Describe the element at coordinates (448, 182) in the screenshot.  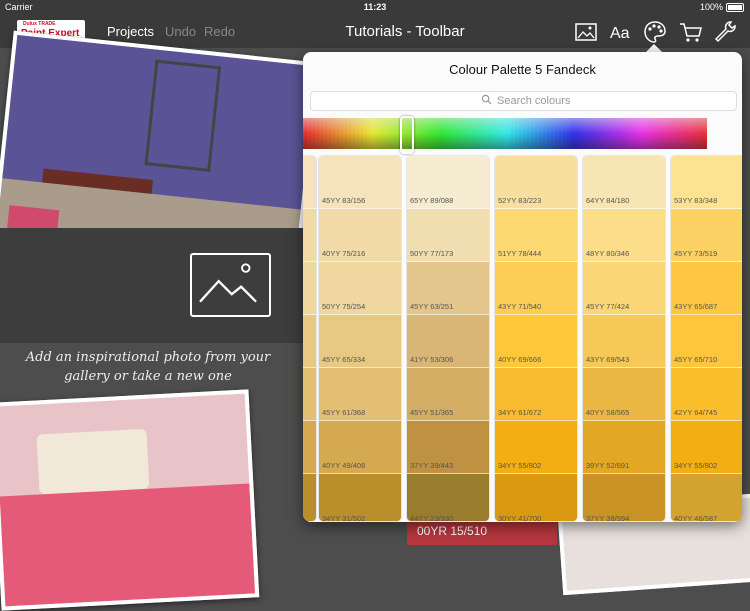
I see `colour-swatch: 65YY 89/088` at that location.